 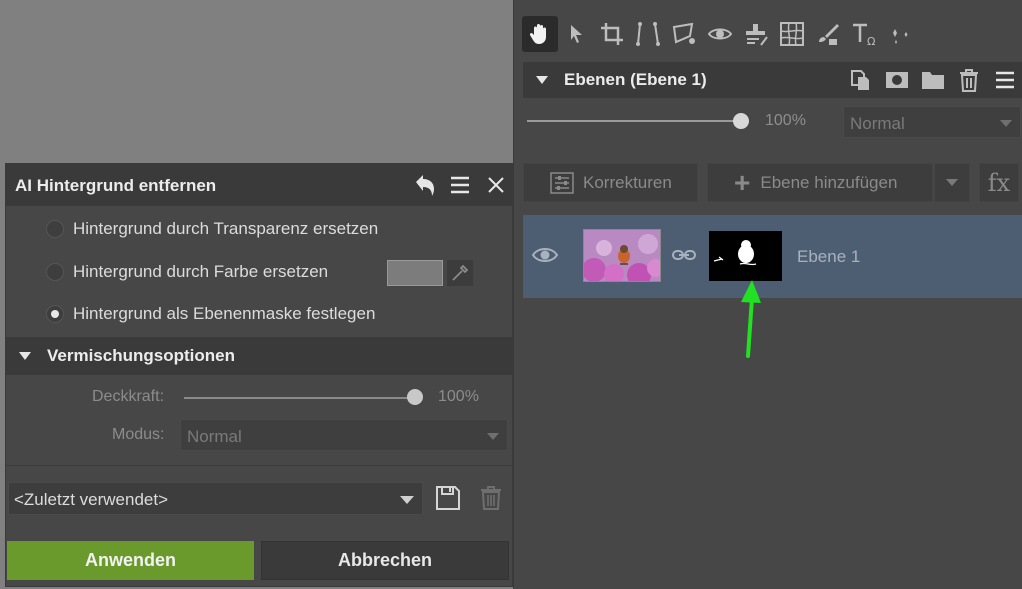 I want to click on delete-preset-button, so click(x=491, y=498).